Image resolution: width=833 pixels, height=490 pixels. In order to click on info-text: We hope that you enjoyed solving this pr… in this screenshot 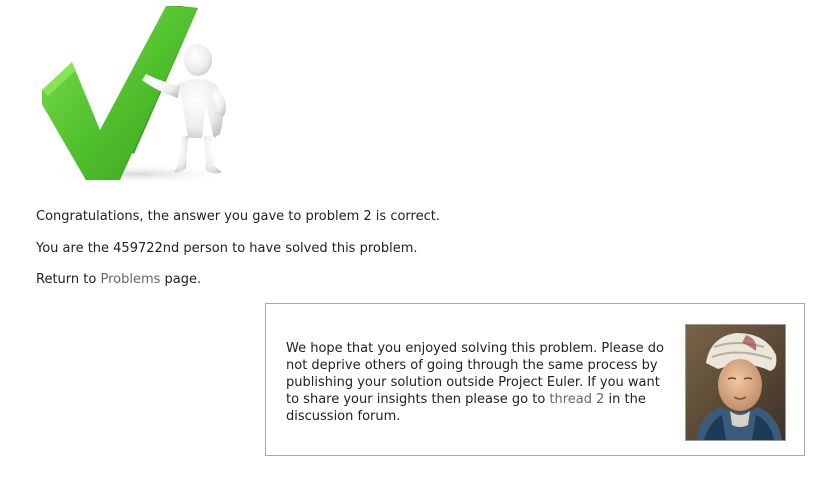, I will do `click(476, 382)`.